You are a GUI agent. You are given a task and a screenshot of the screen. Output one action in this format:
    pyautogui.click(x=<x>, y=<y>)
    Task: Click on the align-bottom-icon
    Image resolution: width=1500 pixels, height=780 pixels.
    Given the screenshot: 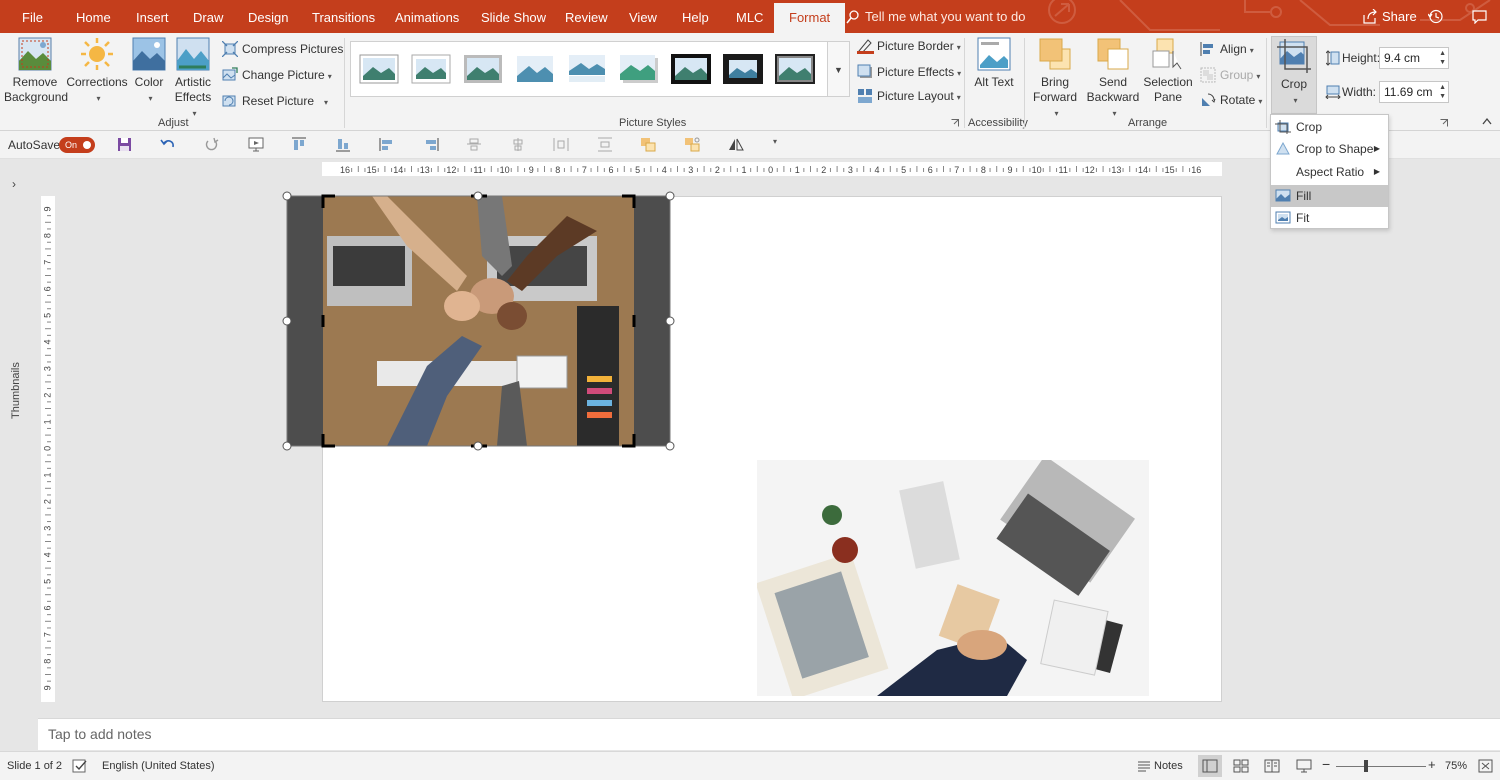 What is the action you would take?
    pyautogui.click(x=343, y=144)
    